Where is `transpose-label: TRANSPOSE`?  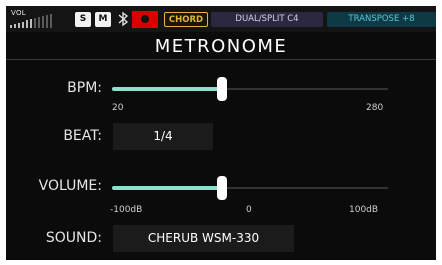 transpose-label: TRANSPOSE is located at coordinates (374, 19).